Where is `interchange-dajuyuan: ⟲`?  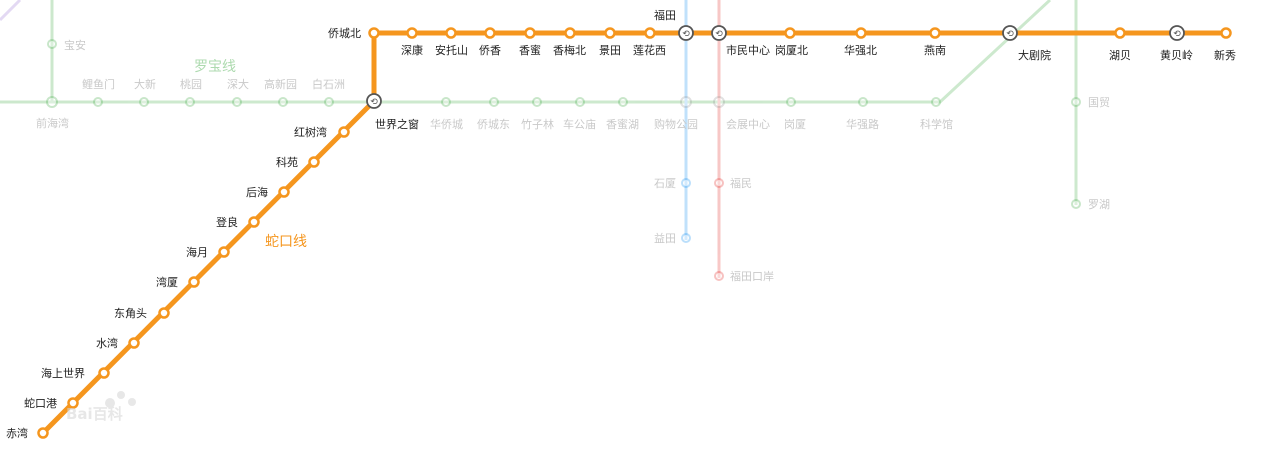
interchange-dajuyuan: ⟲ is located at coordinates (1010, 33).